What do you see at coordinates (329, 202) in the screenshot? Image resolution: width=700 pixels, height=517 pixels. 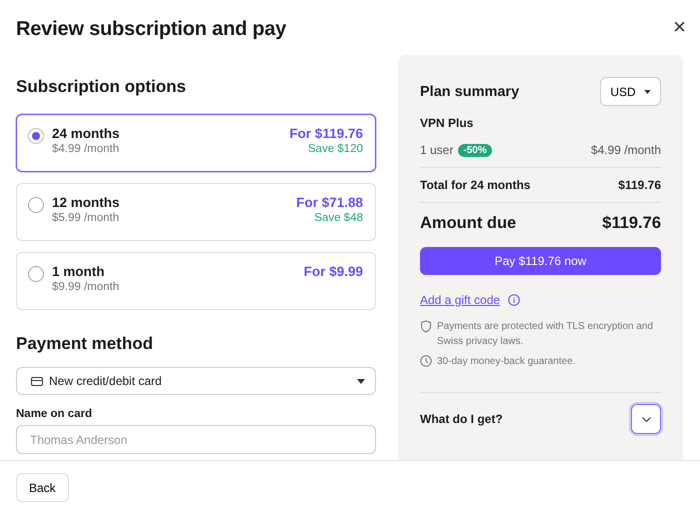 I see `plan-price: For $71.88` at bounding box center [329, 202].